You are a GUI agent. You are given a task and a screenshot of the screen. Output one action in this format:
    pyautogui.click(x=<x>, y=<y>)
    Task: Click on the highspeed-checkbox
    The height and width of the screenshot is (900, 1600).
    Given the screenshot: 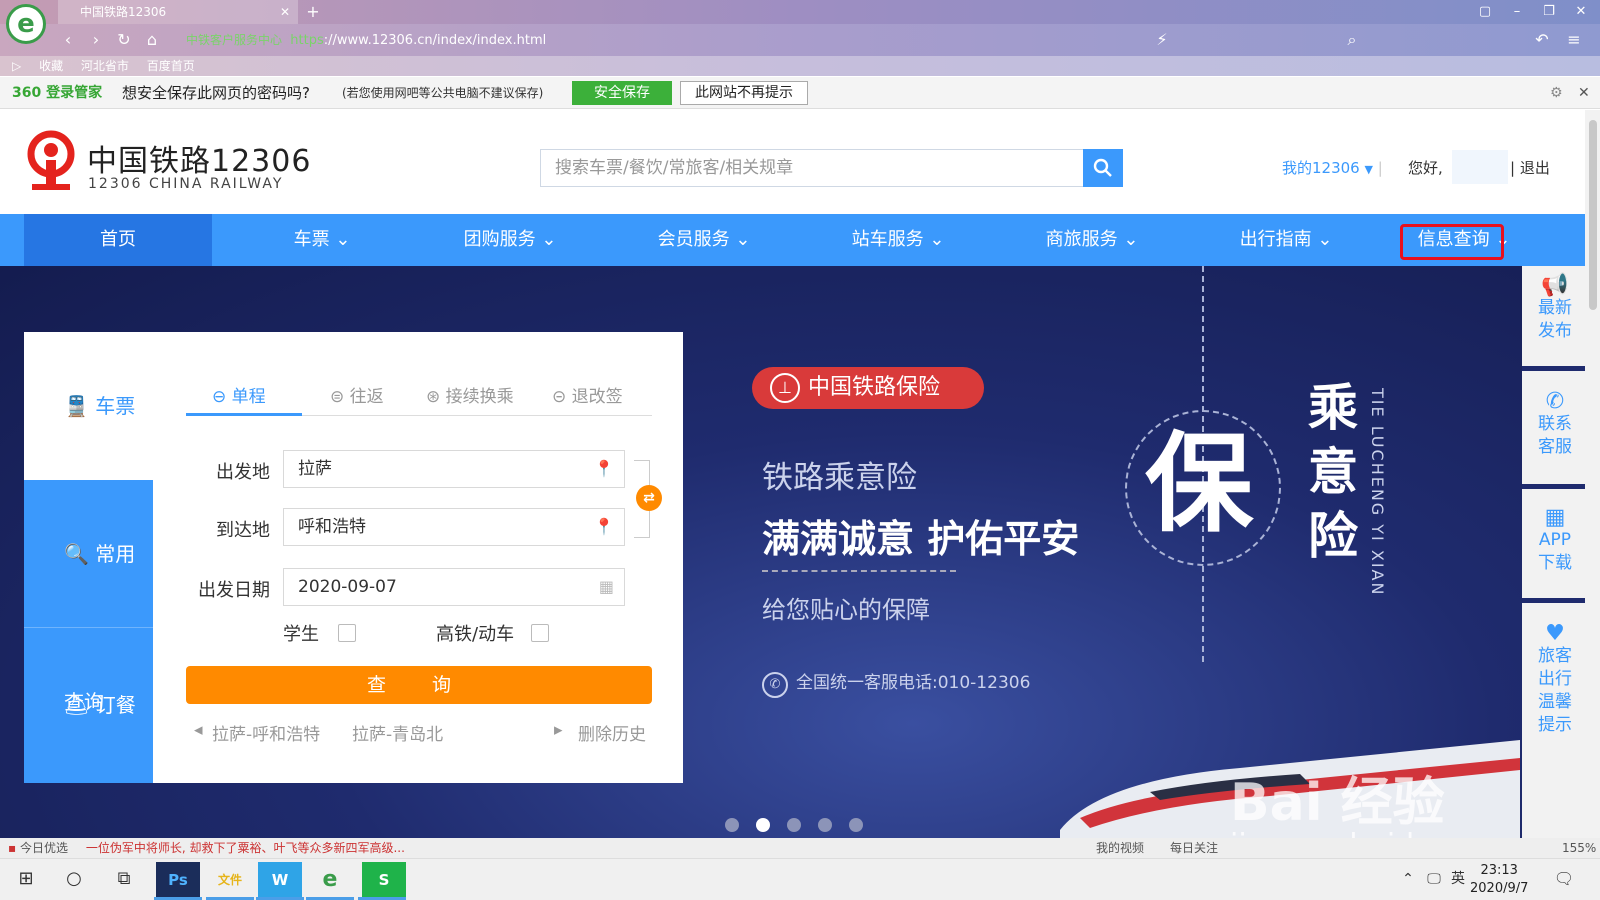 What is the action you would take?
    pyautogui.click(x=540, y=633)
    